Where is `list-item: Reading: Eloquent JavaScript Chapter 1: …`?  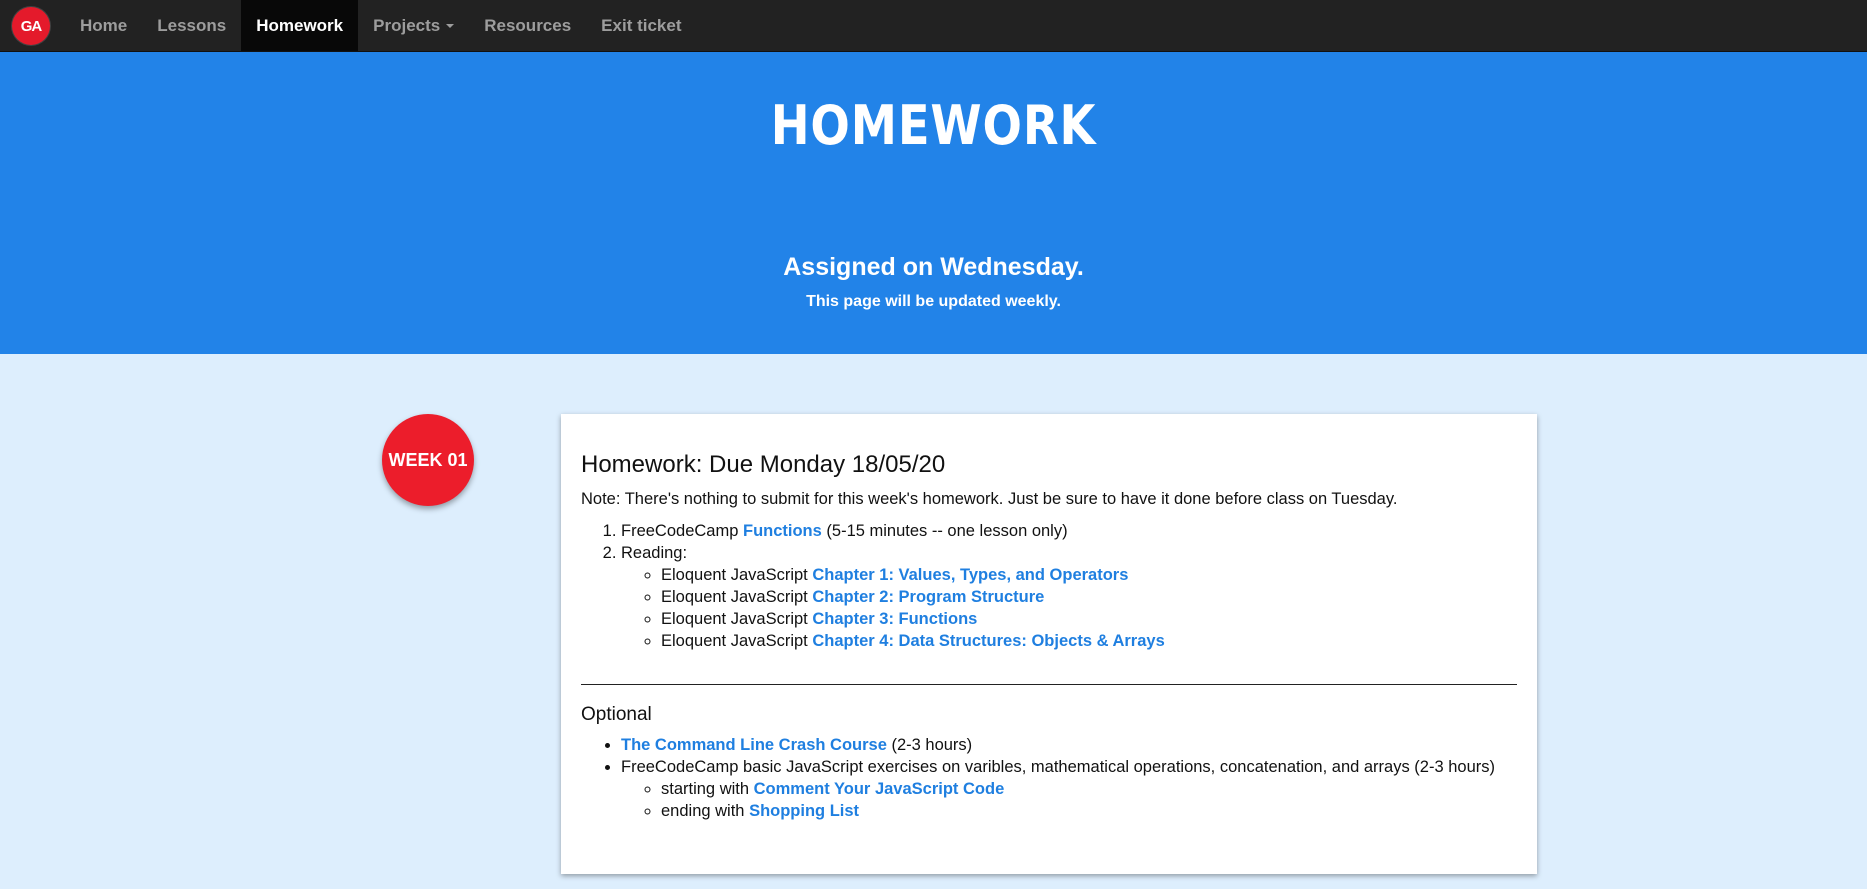
list-item: Reading: Eloquent JavaScript Chapter 1: … is located at coordinates (1069, 597).